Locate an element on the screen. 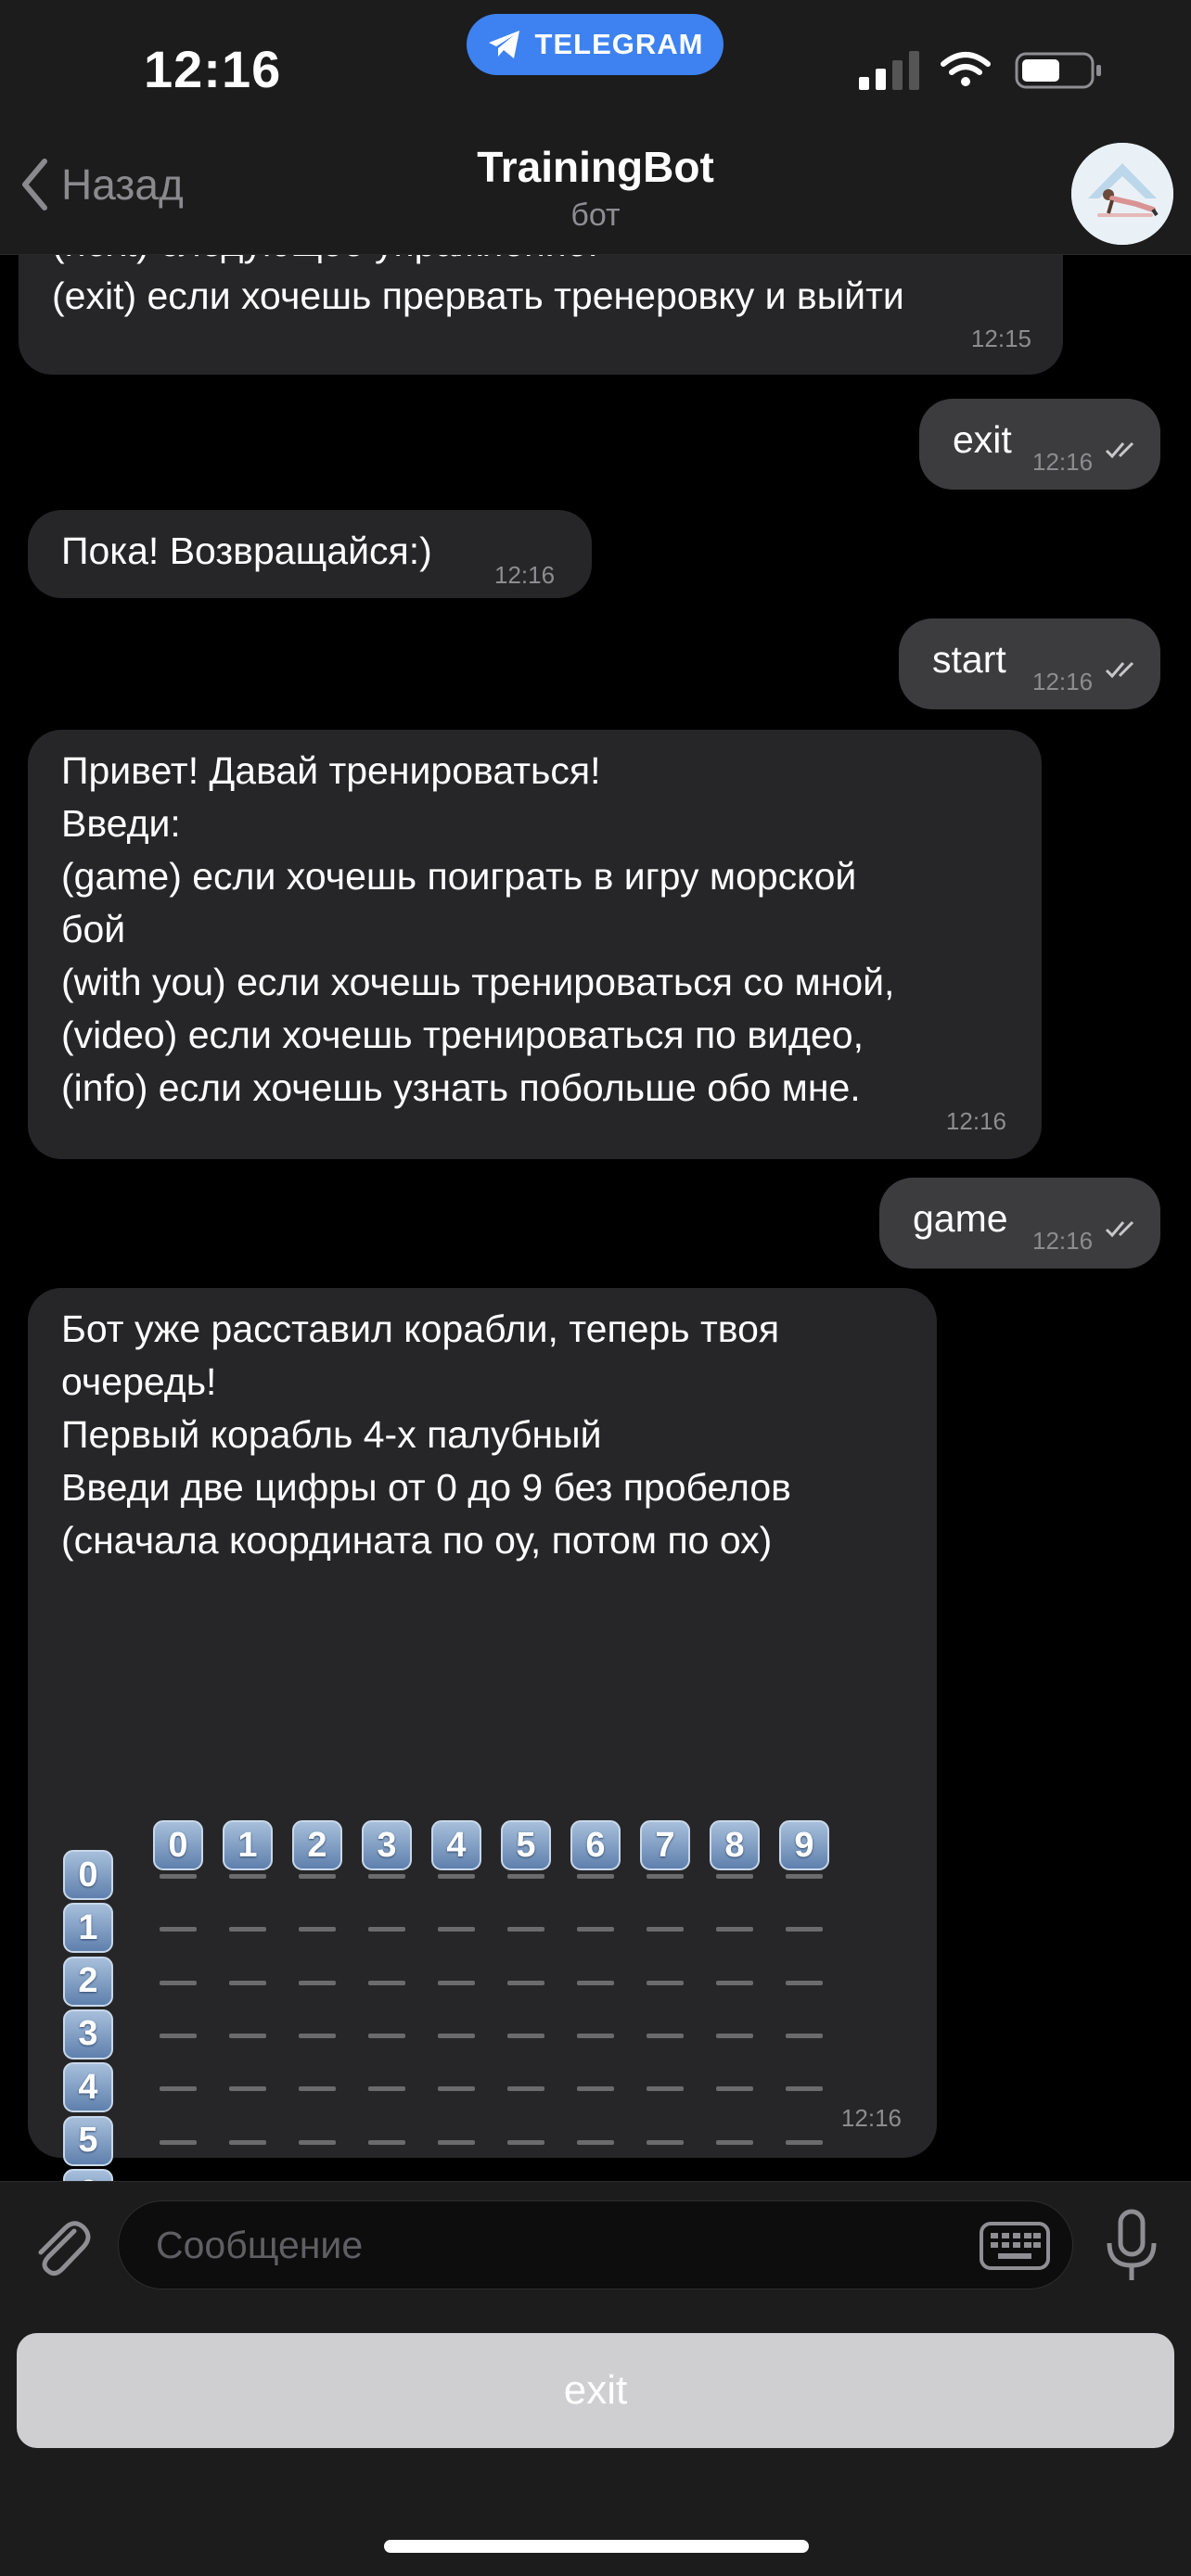 The width and height of the screenshot is (1191, 2576). bot-avatar is located at coordinates (1122, 194).